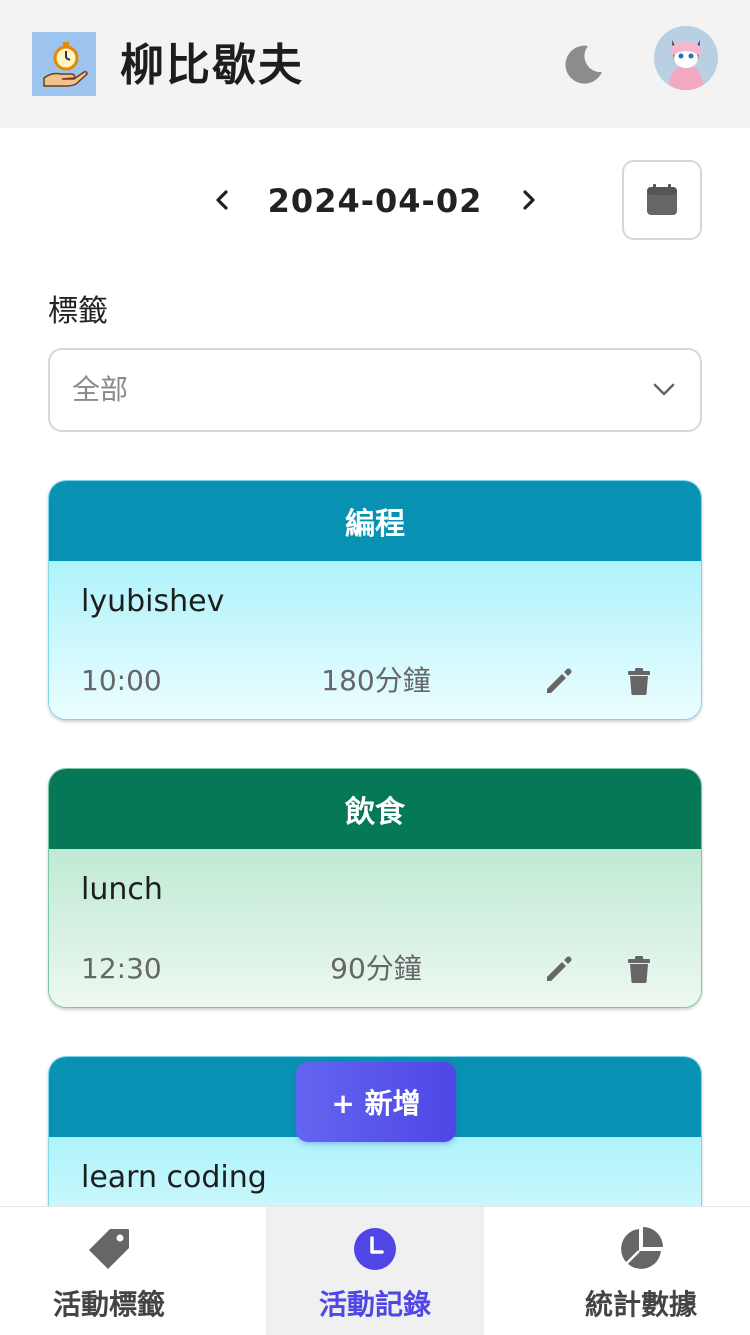  What do you see at coordinates (121, 968) in the screenshot?
I see `record-start-time: 12:30` at bounding box center [121, 968].